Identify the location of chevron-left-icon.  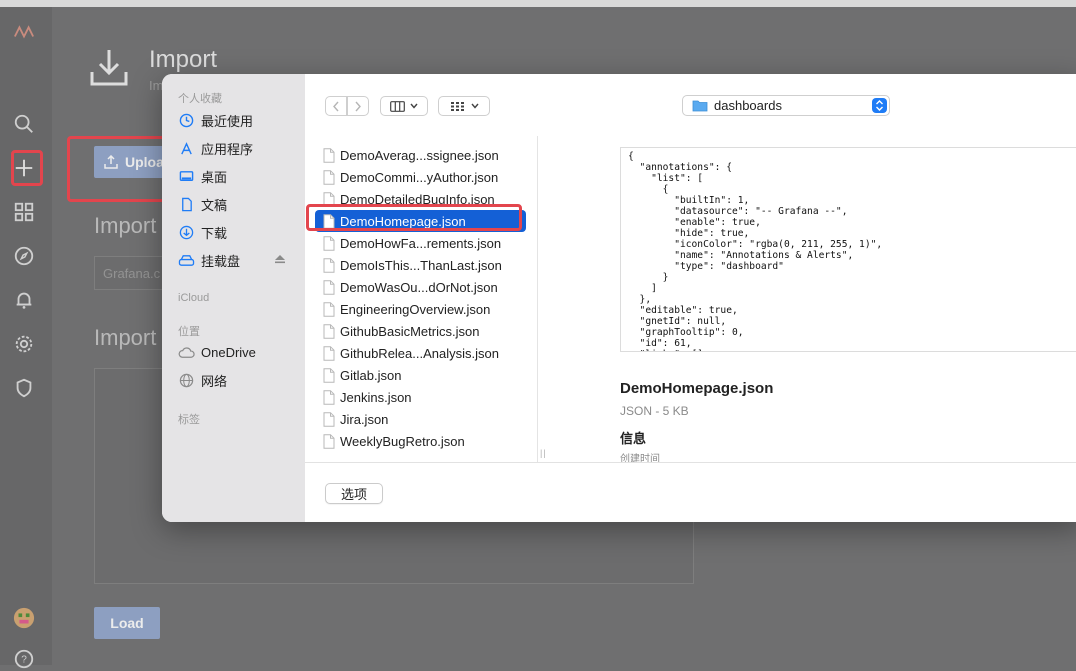
(336, 106).